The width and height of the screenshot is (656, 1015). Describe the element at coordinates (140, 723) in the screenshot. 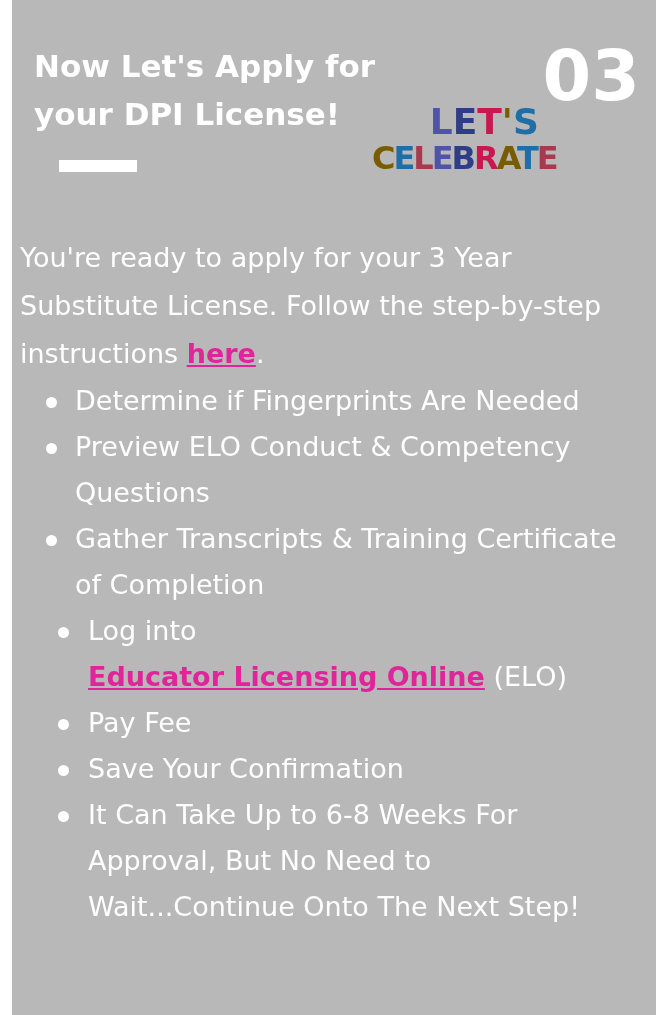

I see `list-item: Pay Fee` at that location.